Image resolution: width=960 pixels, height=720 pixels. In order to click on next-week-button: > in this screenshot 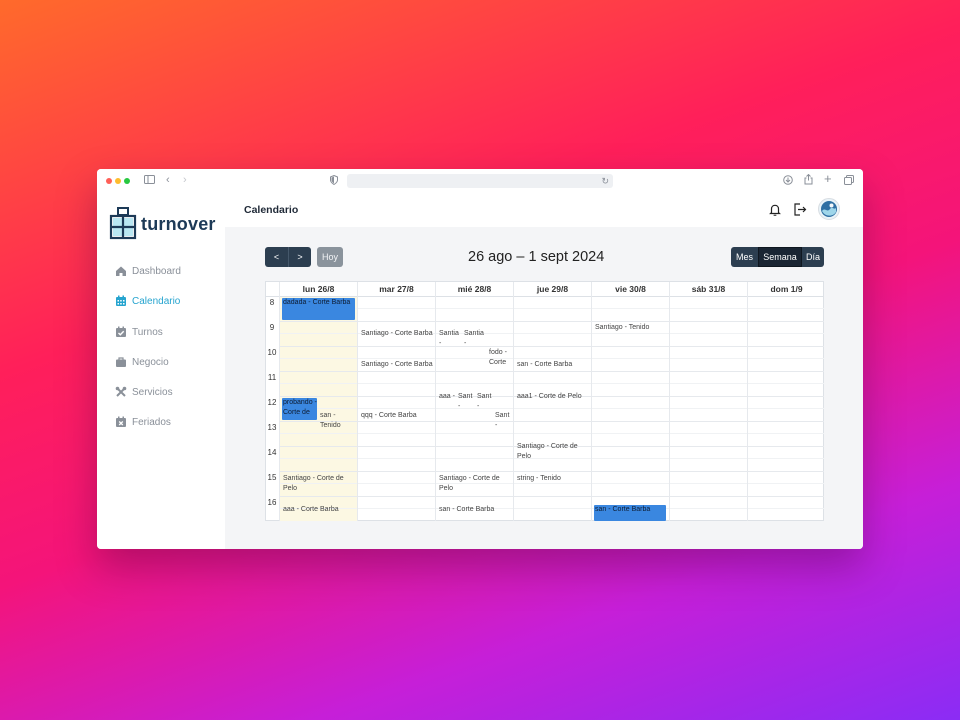, I will do `click(299, 257)`.